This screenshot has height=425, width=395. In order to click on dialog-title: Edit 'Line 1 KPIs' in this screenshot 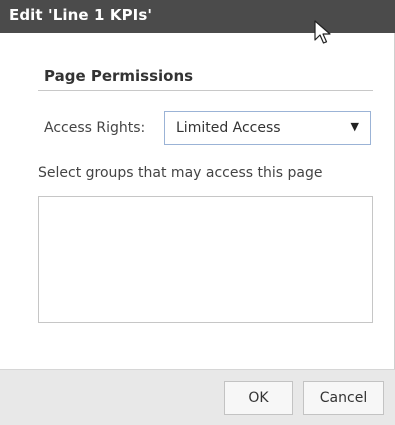, I will do `click(81, 15)`.